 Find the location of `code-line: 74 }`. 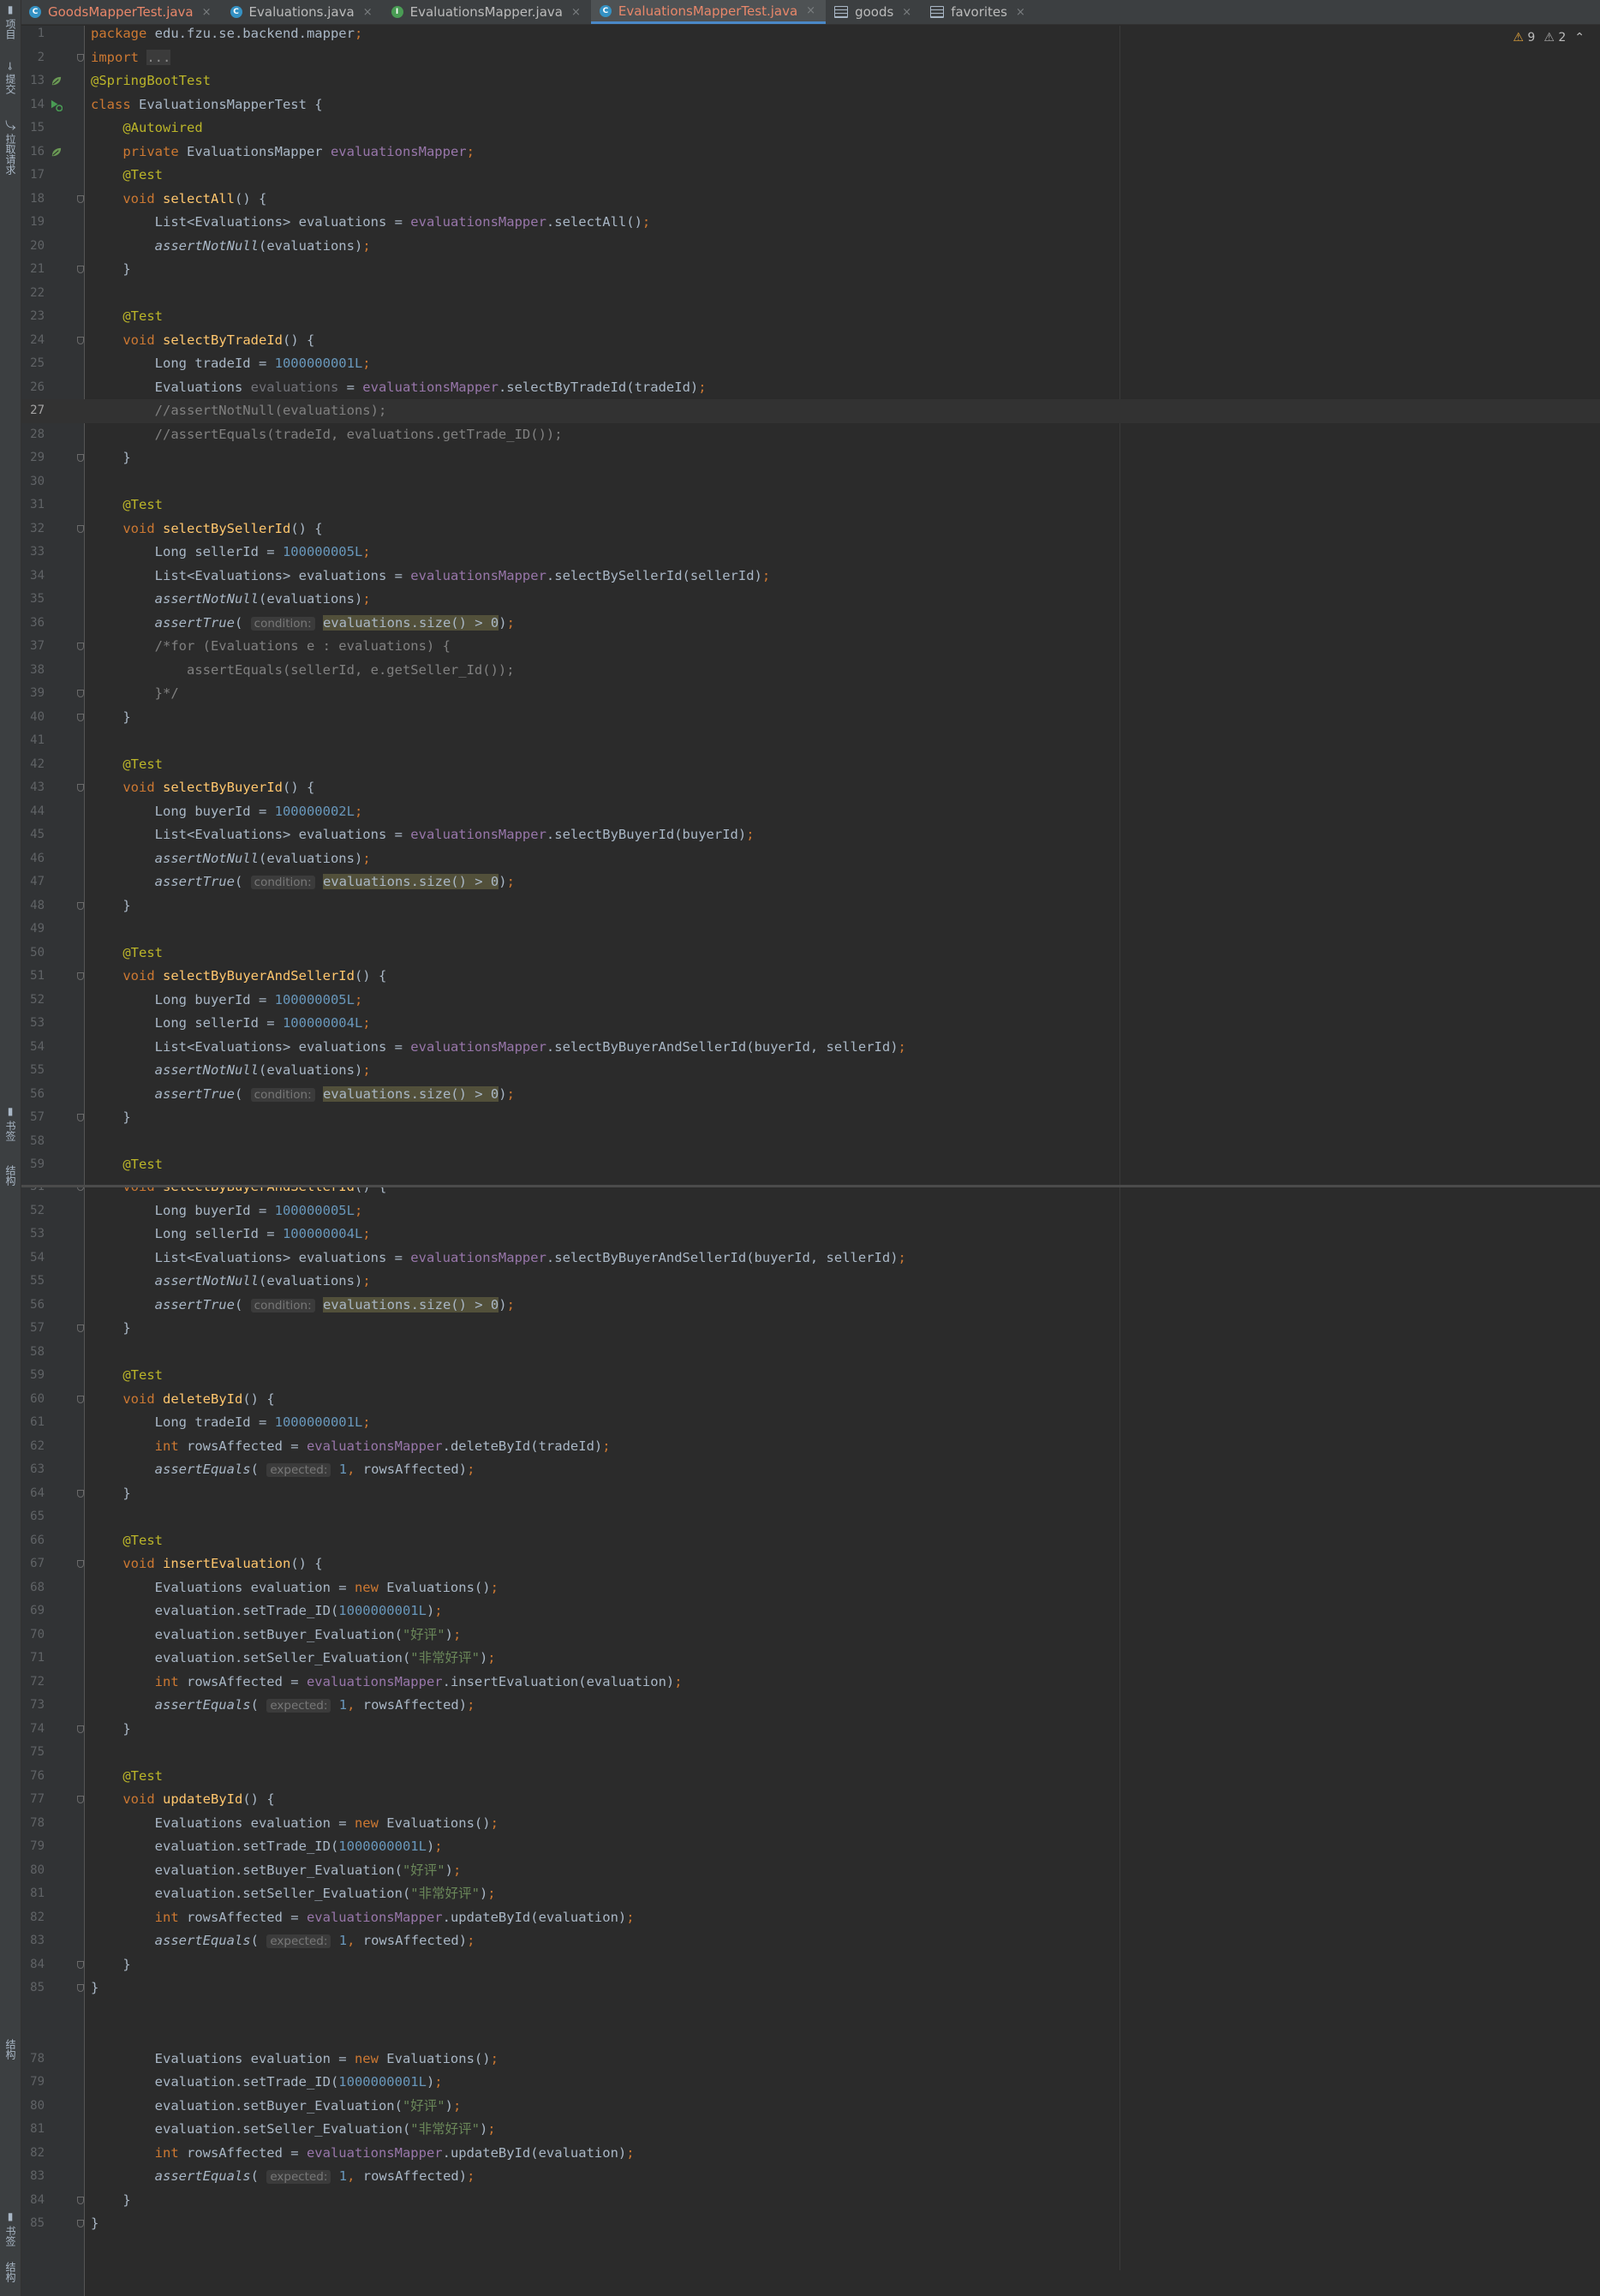

code-line: 74 } is located at coordinates (810, 1730).